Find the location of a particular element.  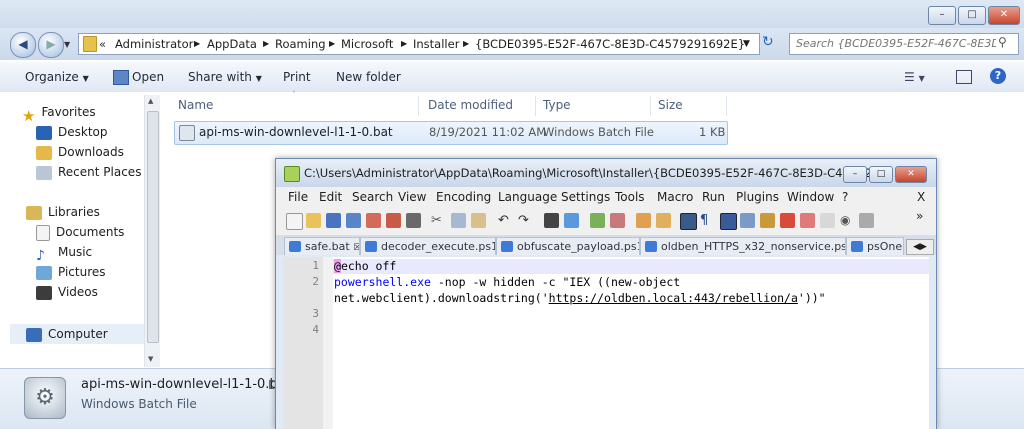

search-box: ⚲ is located at coordinates (904, 44).